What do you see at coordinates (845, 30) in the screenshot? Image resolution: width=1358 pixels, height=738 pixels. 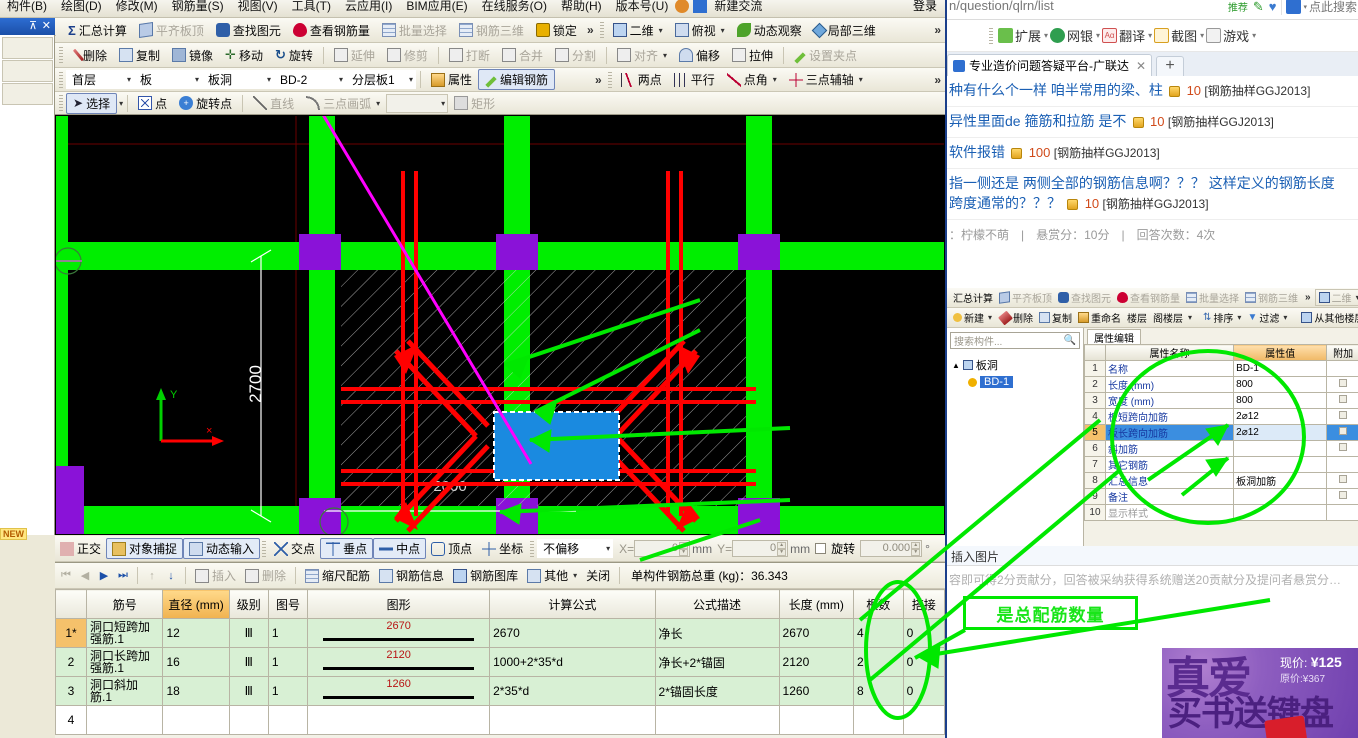 I see `partial-3d-button: 局部三维` at bounding box center [845, 30].